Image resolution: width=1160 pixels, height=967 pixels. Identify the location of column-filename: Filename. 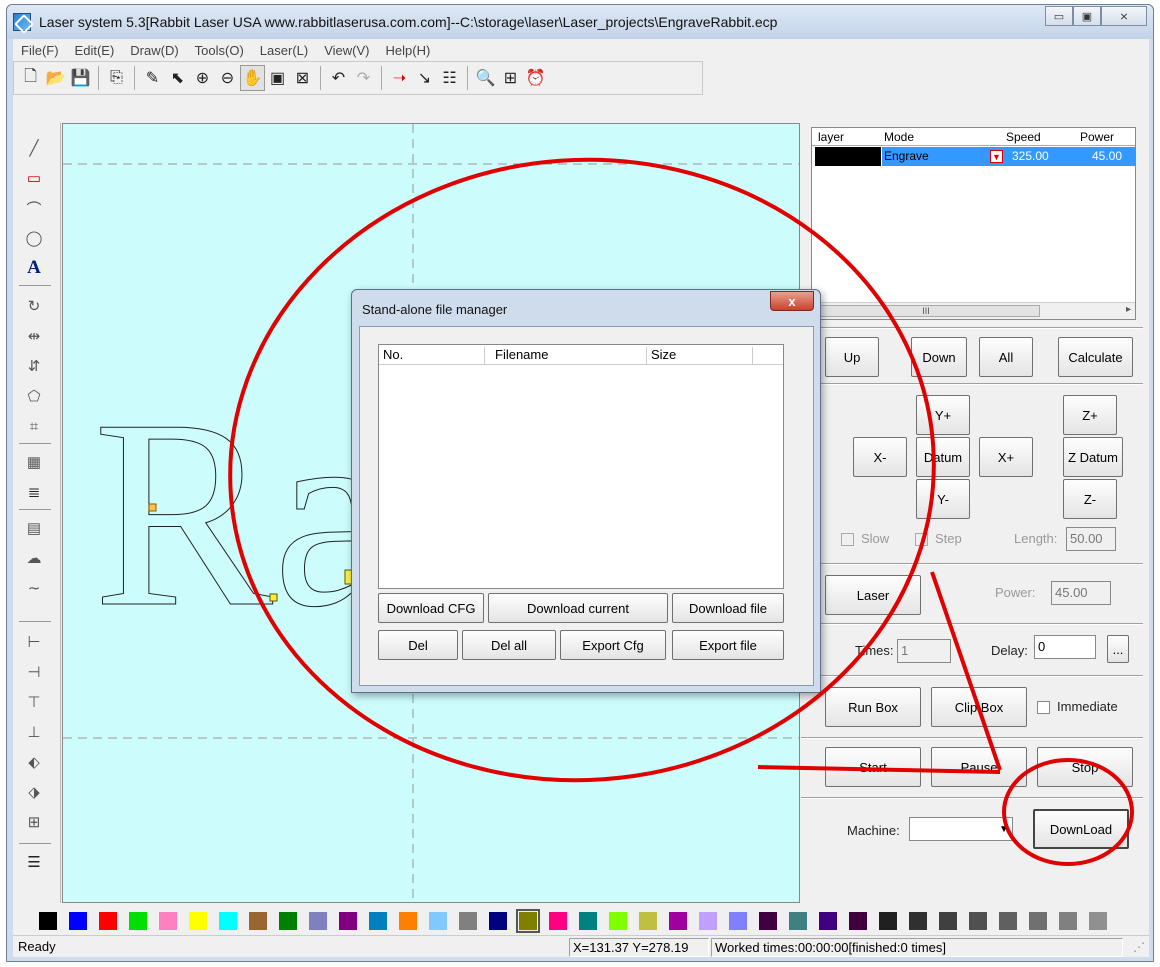
(566, 356).